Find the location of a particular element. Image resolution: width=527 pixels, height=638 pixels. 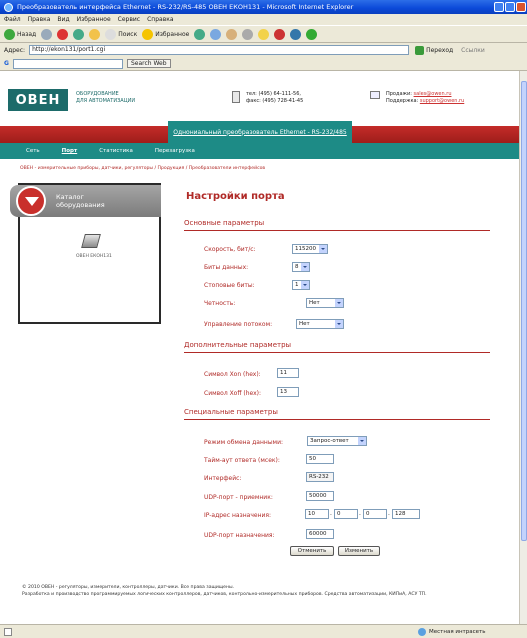

search-icon is located at coordinates (111, 34).